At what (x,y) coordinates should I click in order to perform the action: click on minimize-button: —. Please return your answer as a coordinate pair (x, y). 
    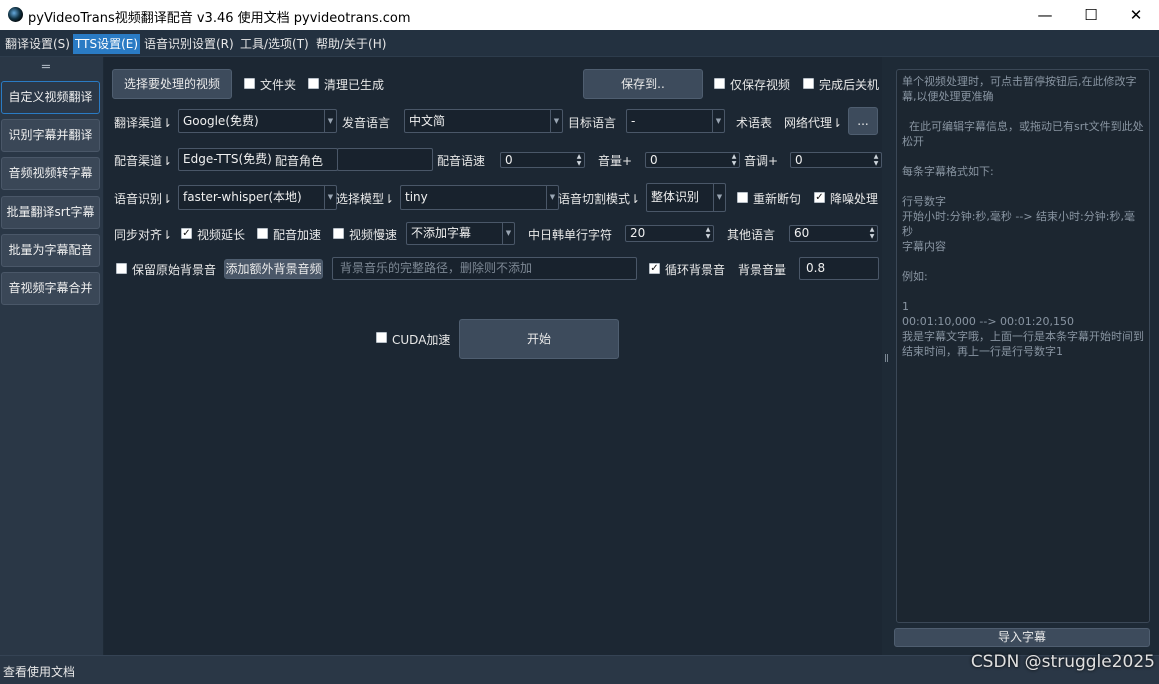
    Looking at the image, I should click on (1045, 15).